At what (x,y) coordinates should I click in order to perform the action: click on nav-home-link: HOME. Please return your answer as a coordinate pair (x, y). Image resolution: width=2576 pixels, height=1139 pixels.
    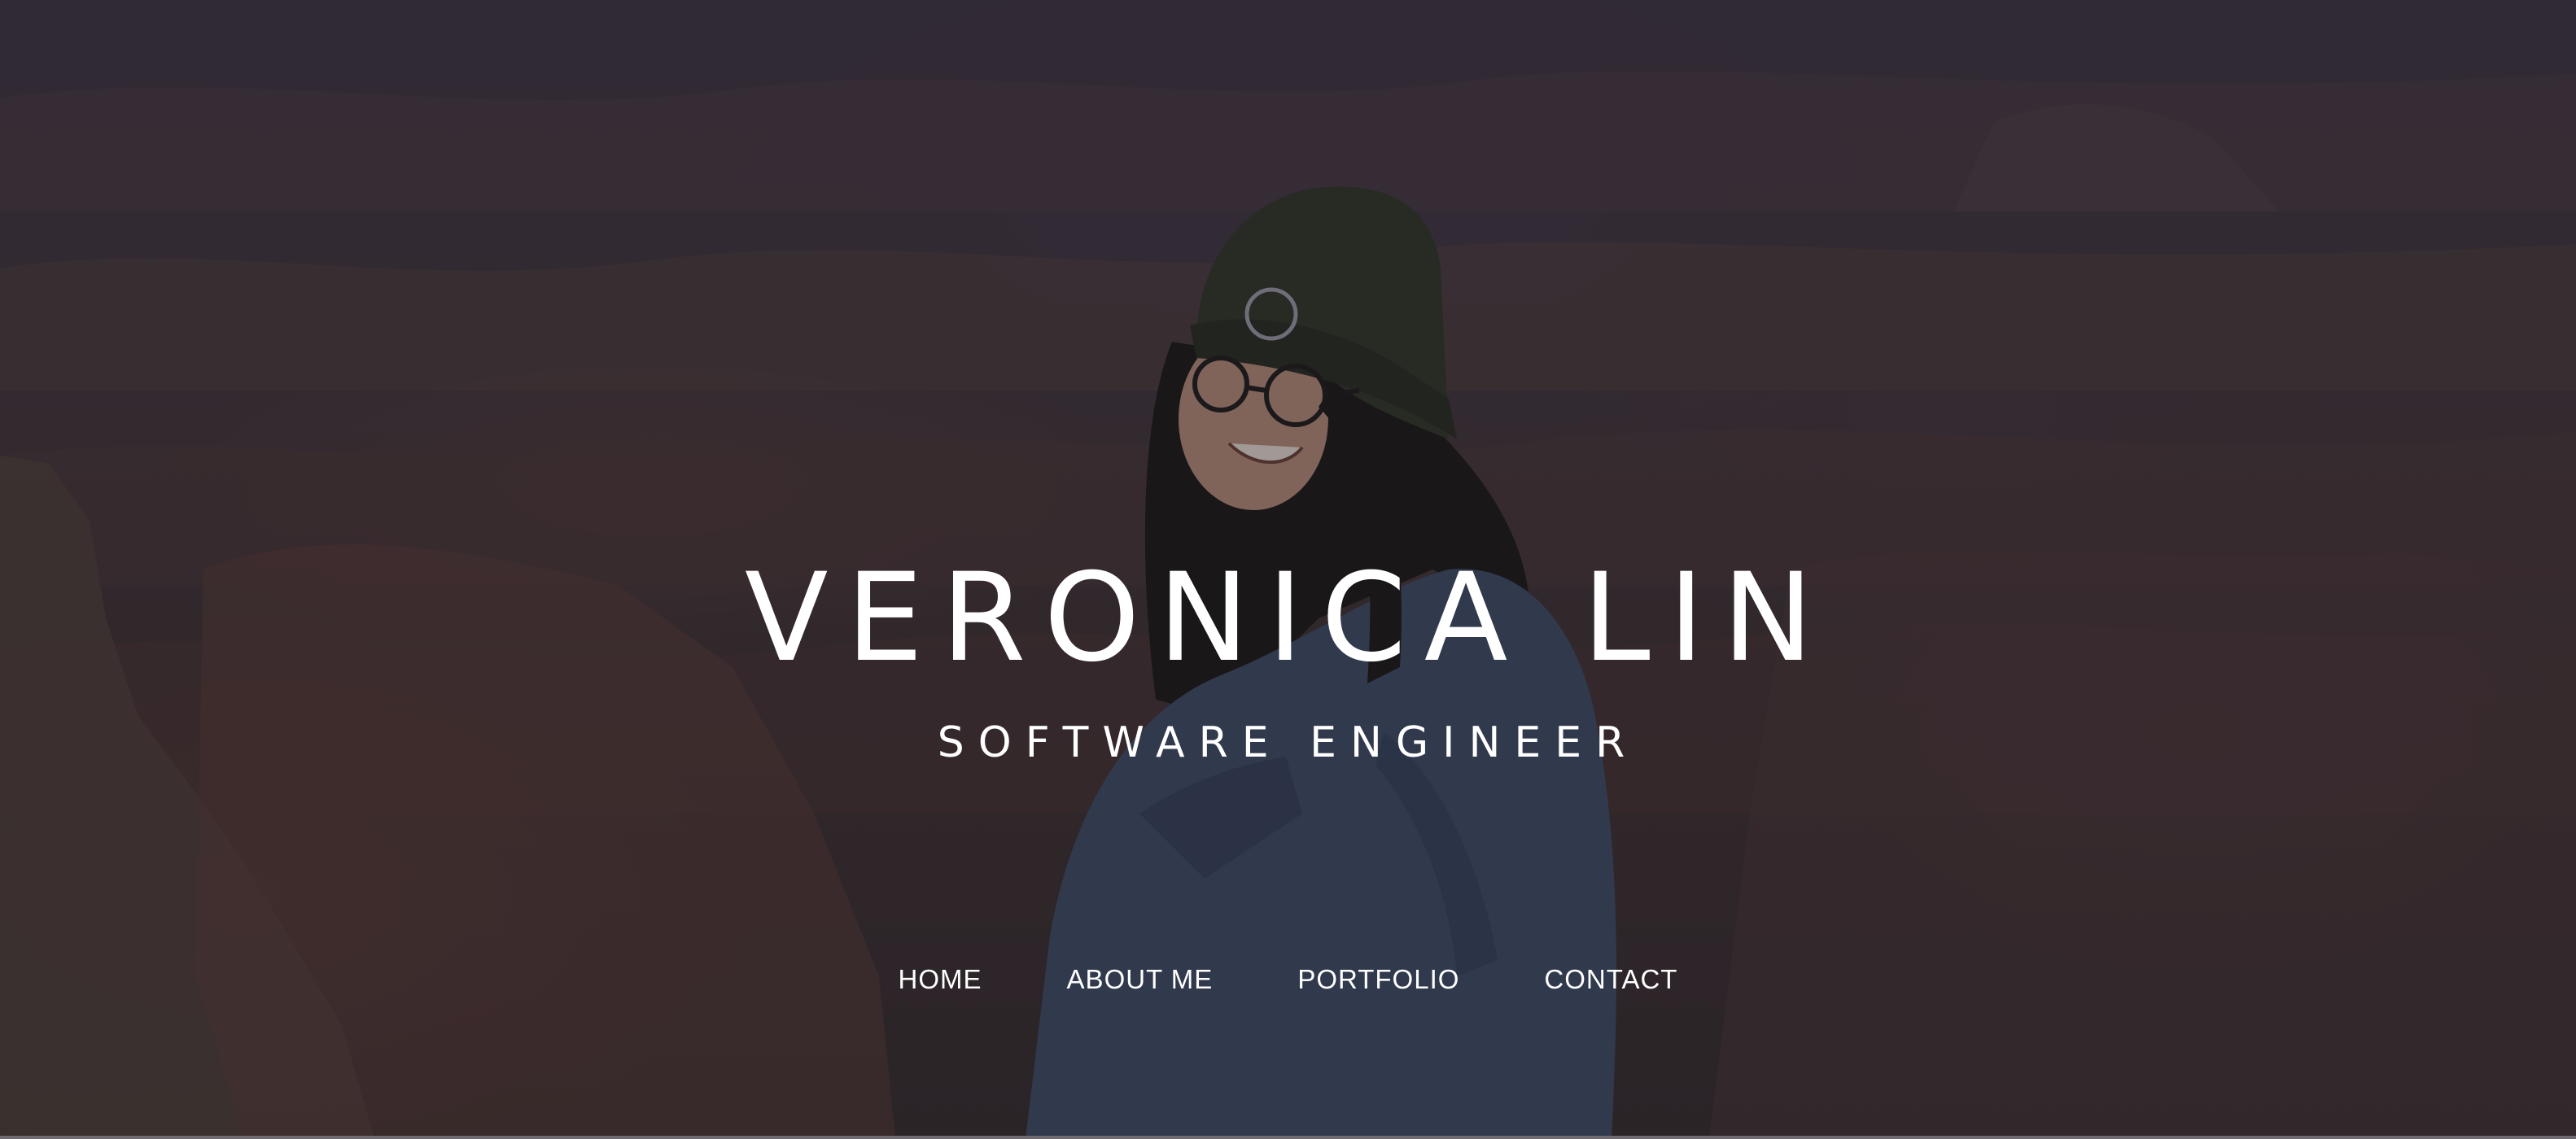
    Looking at the image, I should click on (940, 980).